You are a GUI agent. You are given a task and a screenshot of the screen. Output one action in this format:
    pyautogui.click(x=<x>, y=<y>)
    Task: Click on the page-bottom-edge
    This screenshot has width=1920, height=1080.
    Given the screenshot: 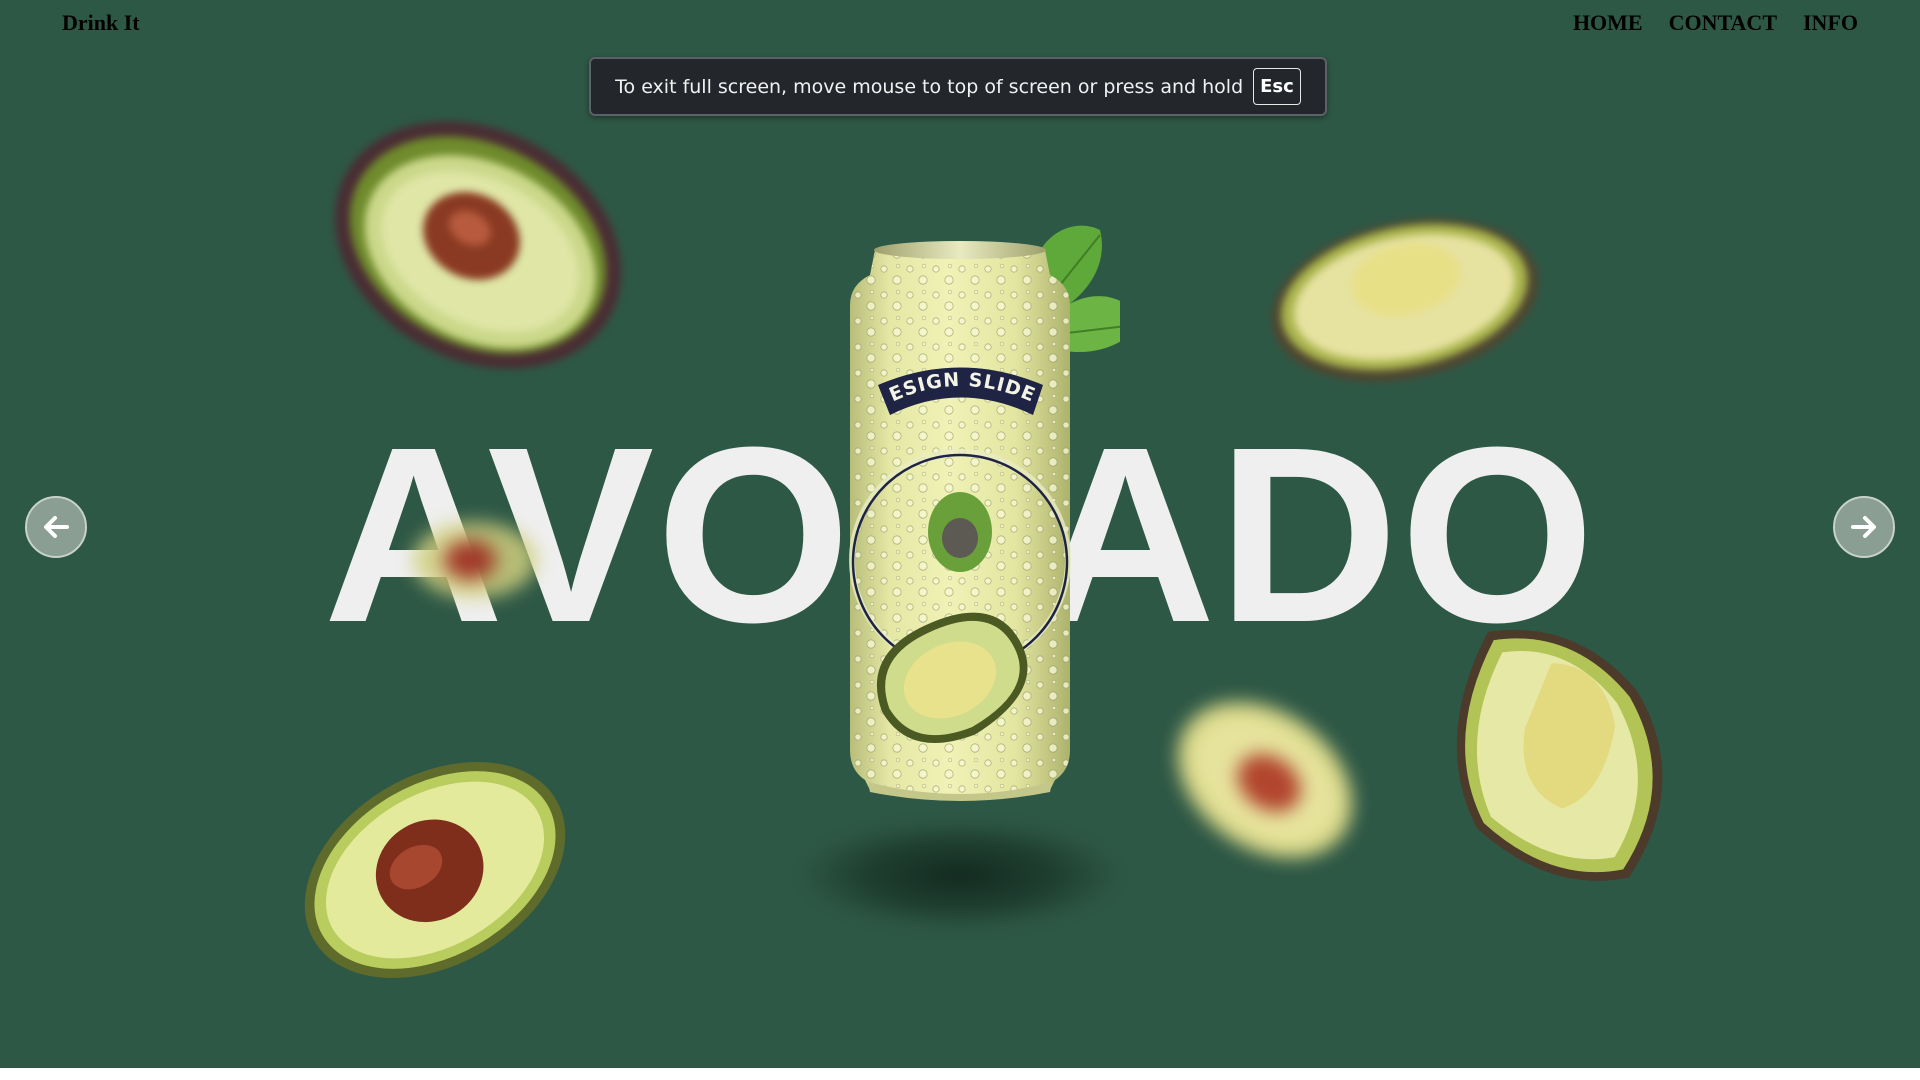 What is the action you would take?
    pyautogui.click(x=960, y=1074)
    